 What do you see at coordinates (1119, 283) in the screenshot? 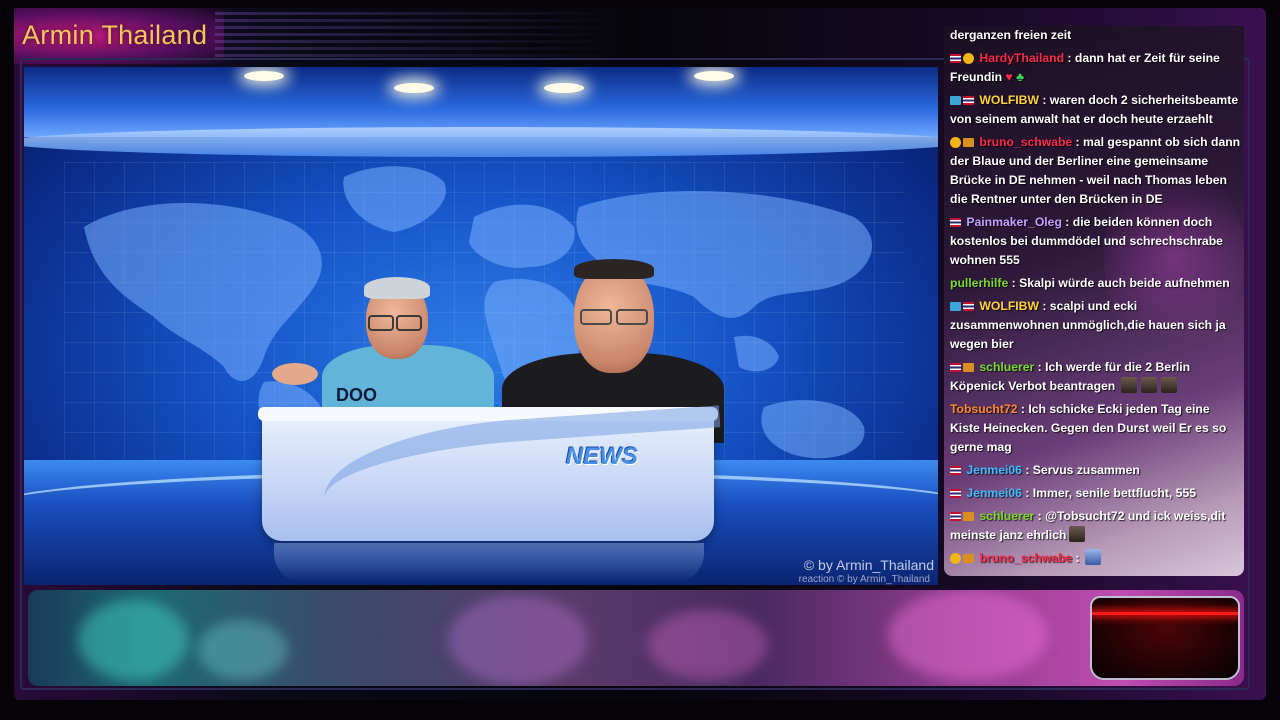
I see `chat-message-text: : Skalpi würde auch beide aufnehmen` at bounding box center [1119, 283].